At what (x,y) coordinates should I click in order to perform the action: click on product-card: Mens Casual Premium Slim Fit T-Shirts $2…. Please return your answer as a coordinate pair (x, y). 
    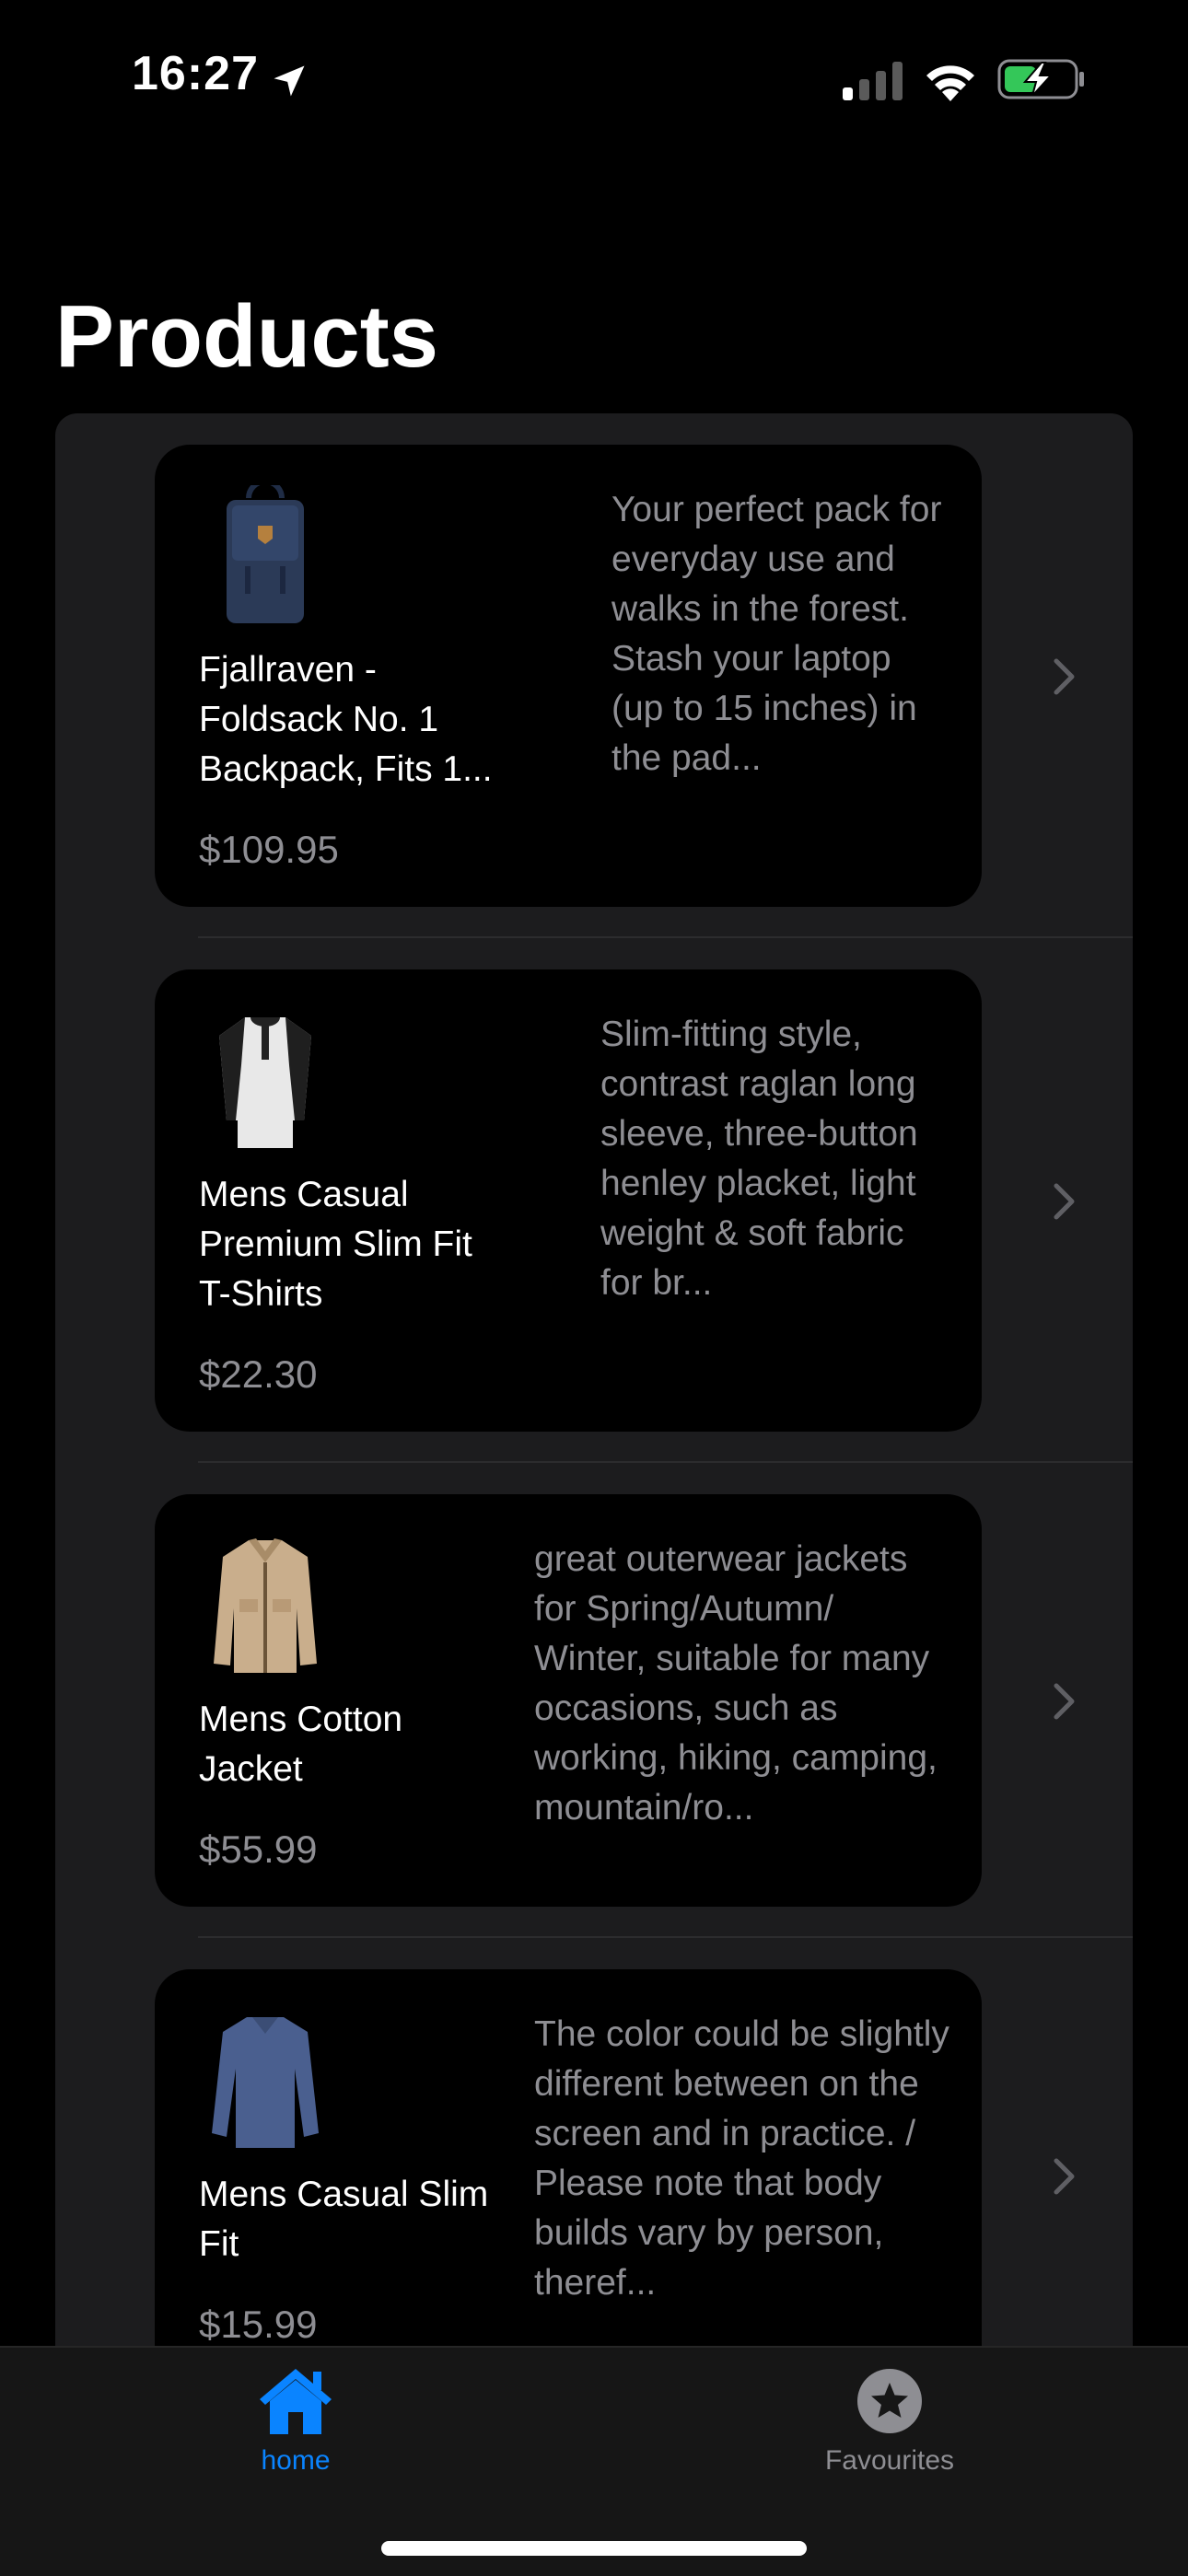
    Looking at the image, I should click on (568, 1200).